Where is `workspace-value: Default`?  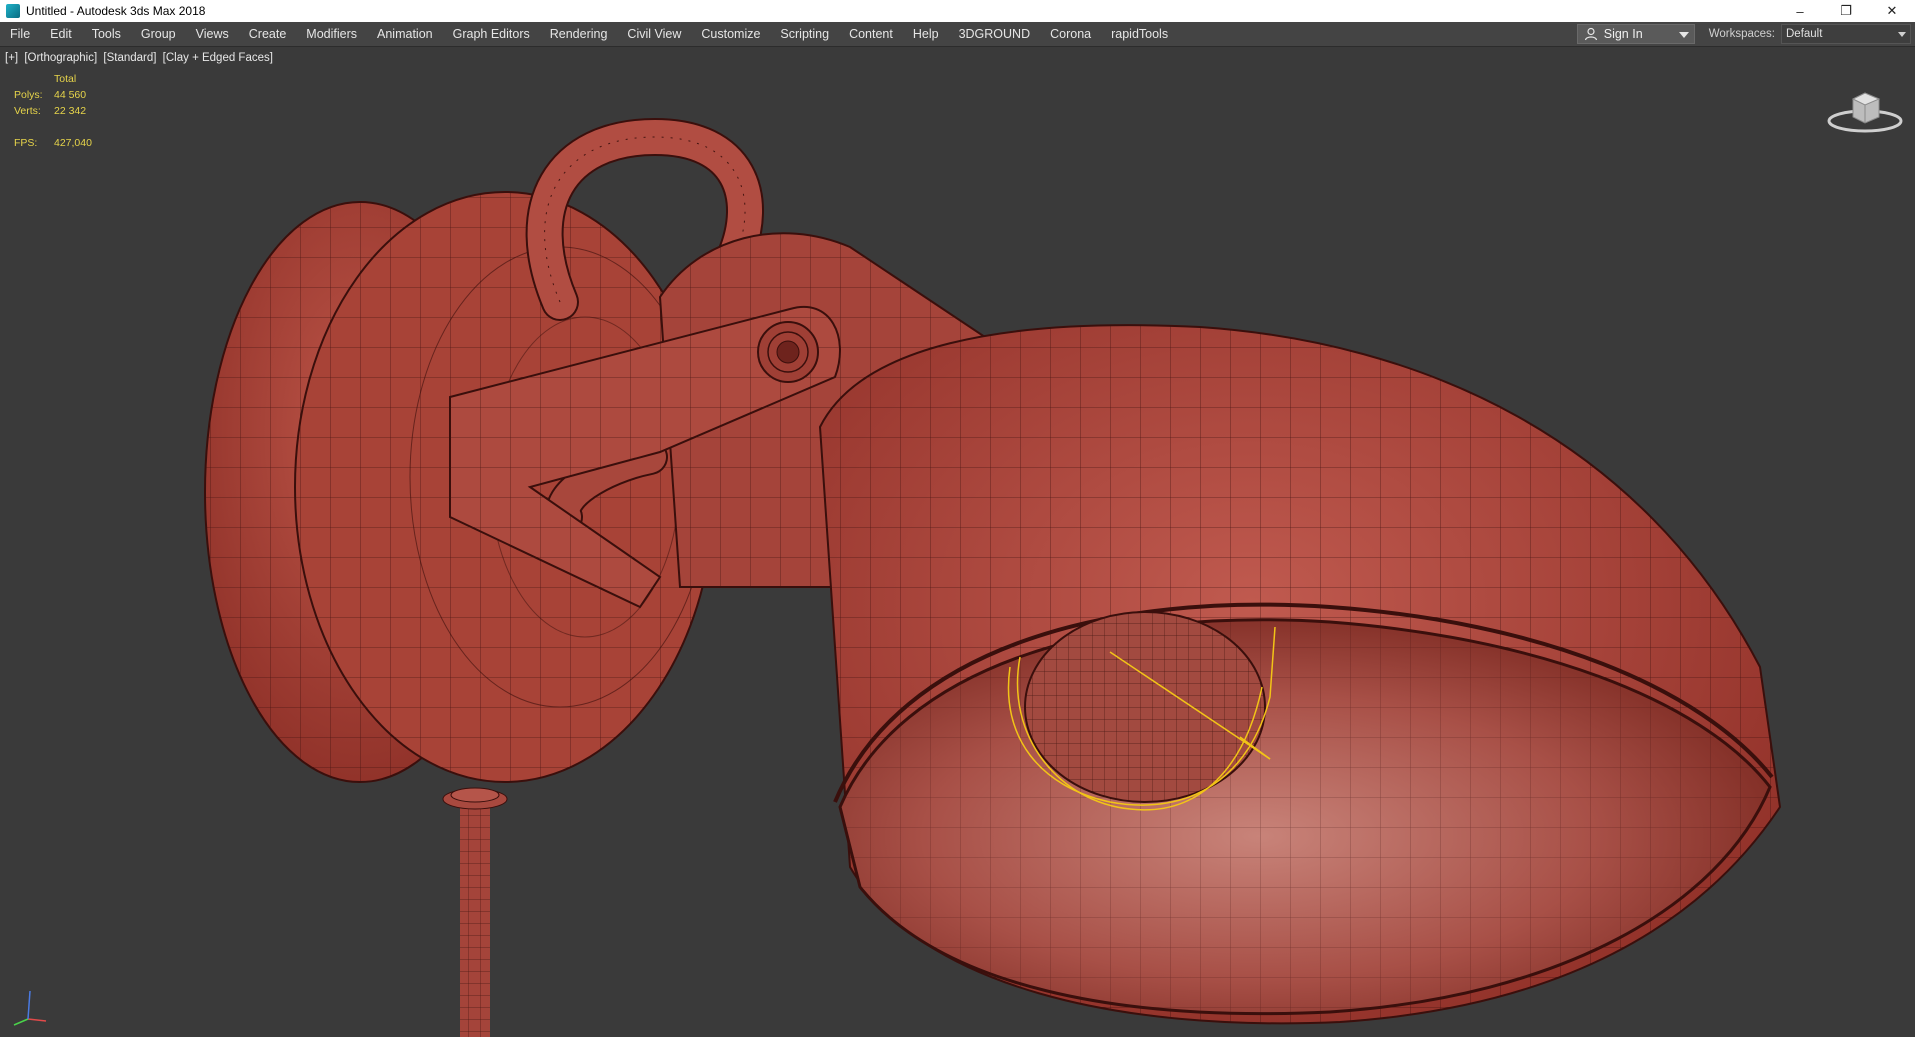
workspace-value: Default is located at coordinates (1804, 34).